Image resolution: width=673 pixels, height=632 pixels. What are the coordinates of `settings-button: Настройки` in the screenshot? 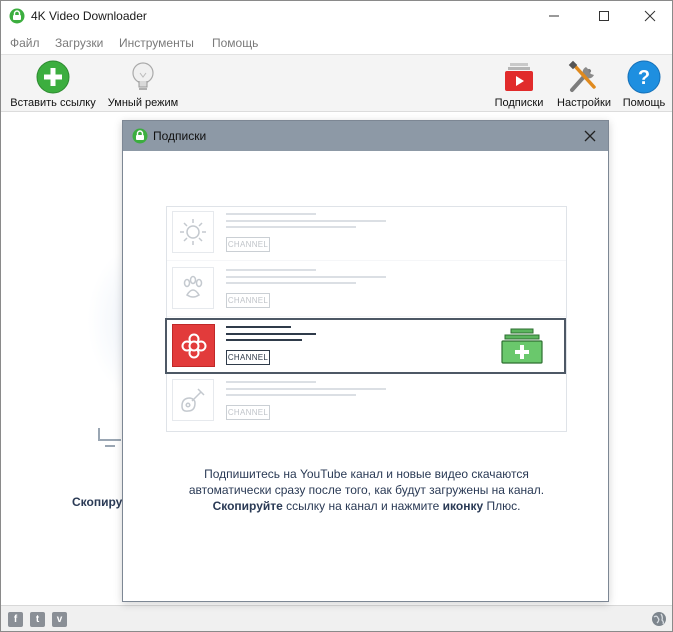 It's located at (584, 84).